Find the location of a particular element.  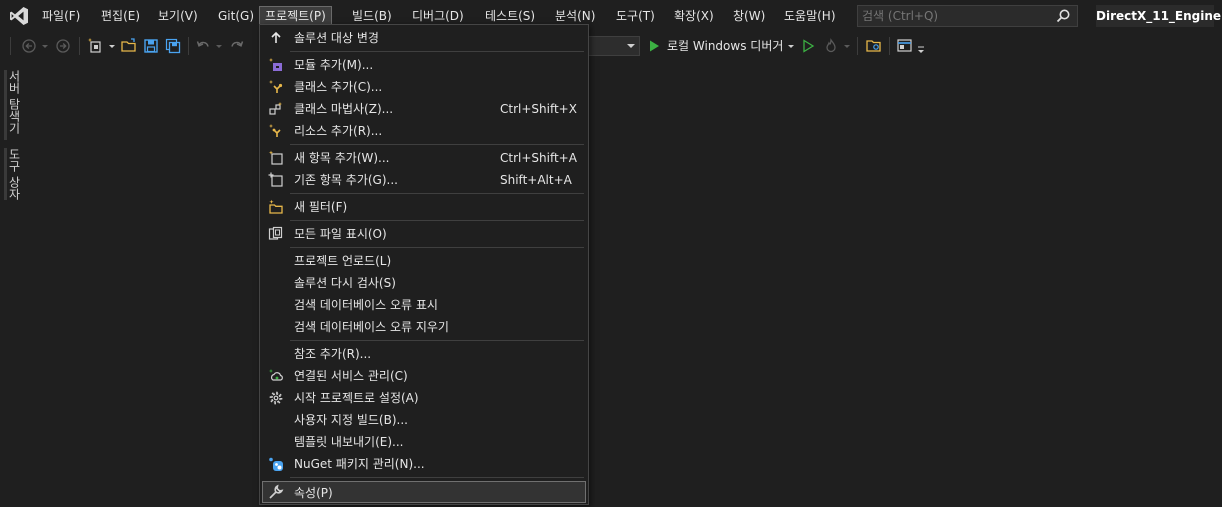

undo-icon is located at coordinates (202, 44).